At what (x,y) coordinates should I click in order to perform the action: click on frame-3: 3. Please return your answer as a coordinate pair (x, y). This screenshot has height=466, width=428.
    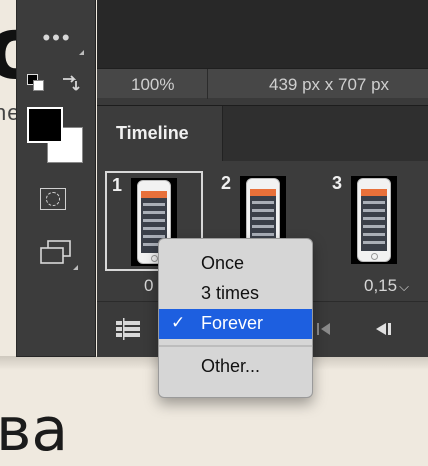
    Looking at the image, I should click on (376, 221).